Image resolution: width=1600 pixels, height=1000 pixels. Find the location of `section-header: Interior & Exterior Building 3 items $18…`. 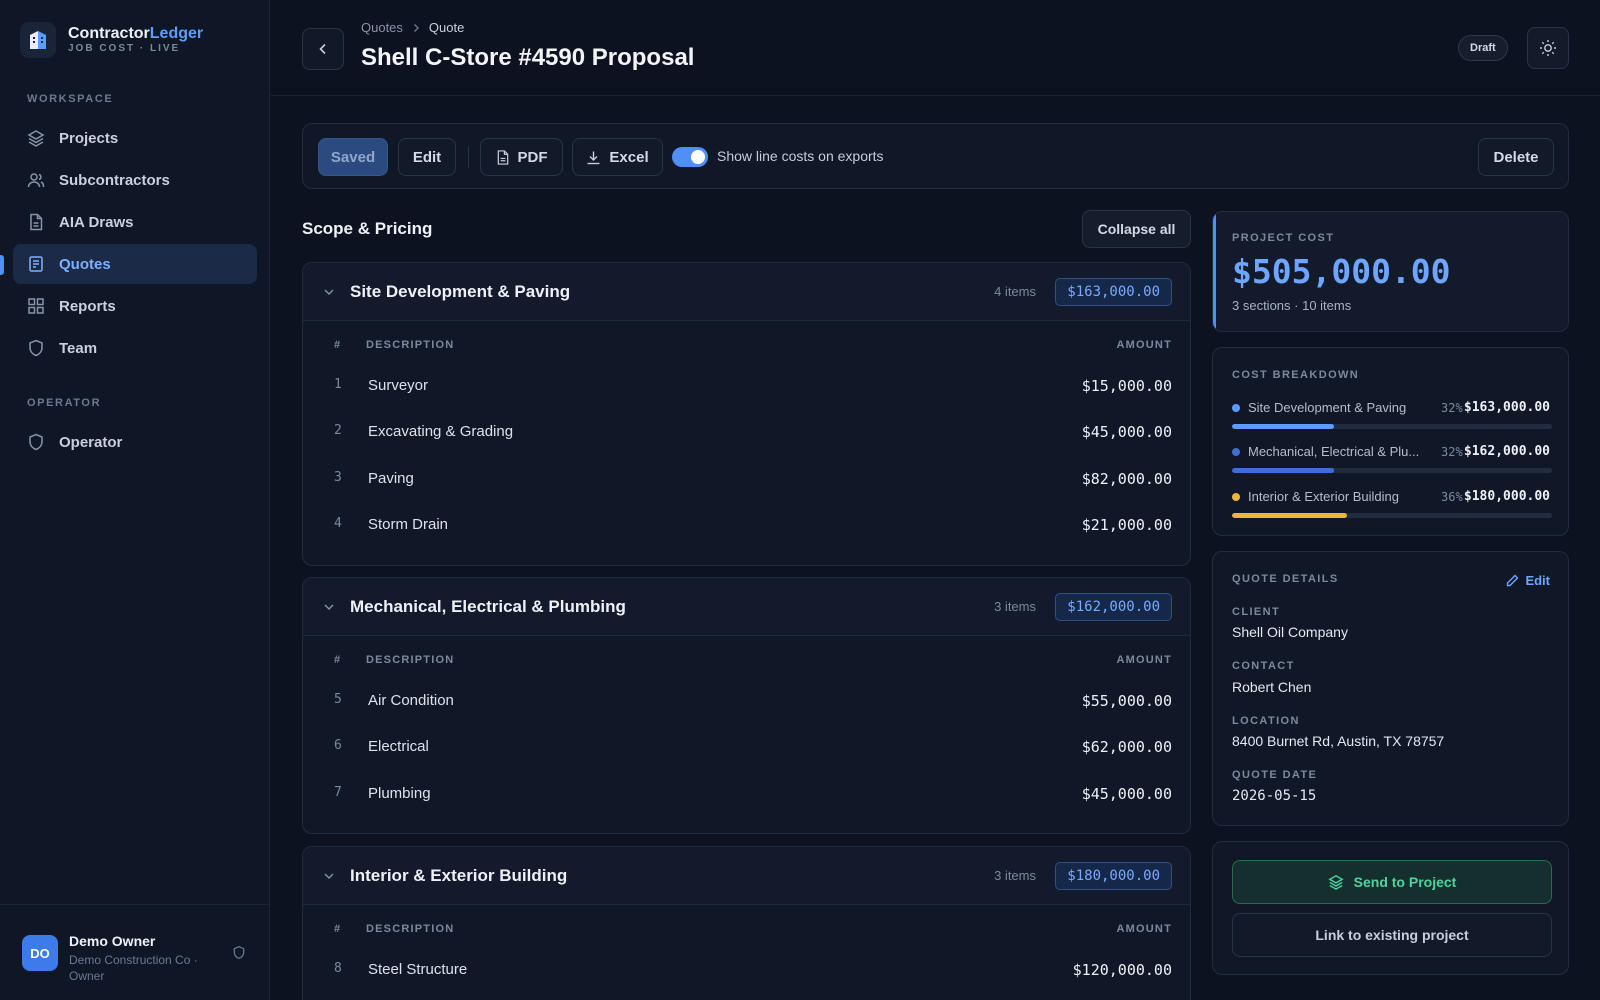

section-header: Interior & Exterior Building 3 items $18… is located at coordinates (746, 876).